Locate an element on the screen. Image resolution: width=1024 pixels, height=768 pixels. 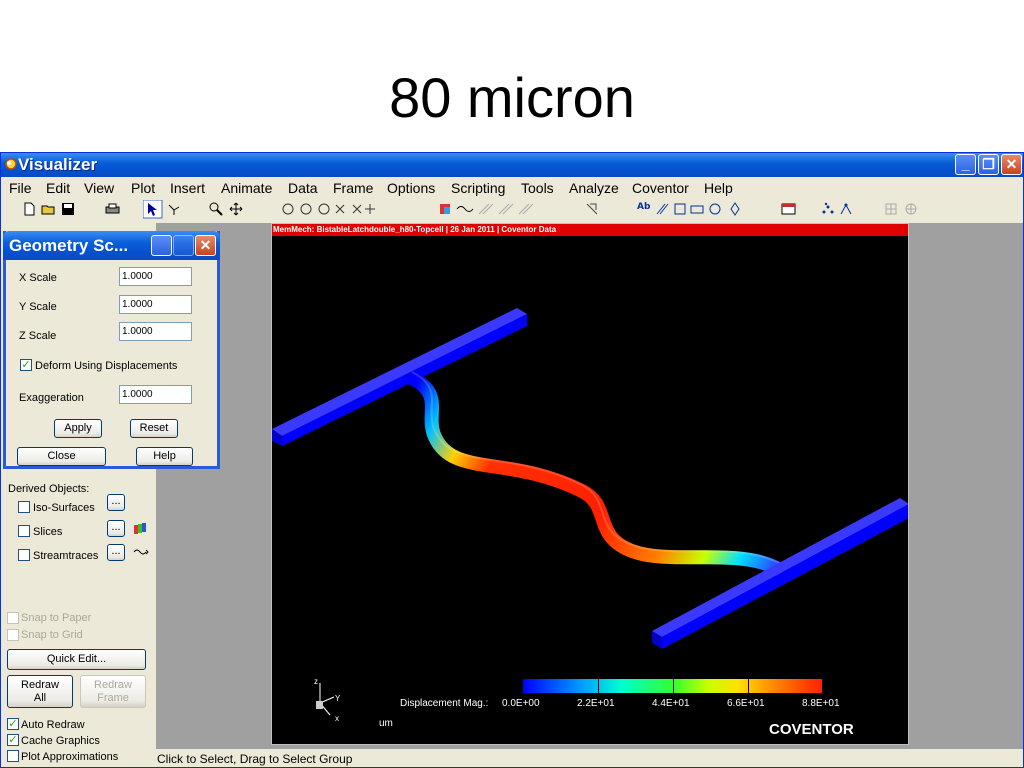
unit-label: um is located at coordinates (386, 723).